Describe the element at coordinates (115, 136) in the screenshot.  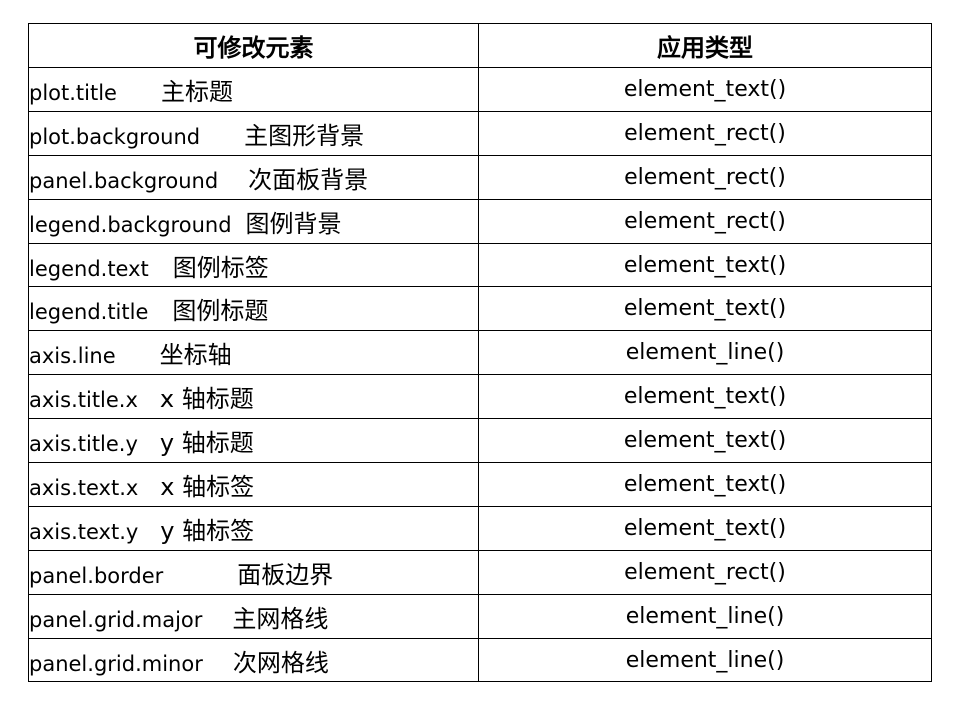
I see `element-key: plot.background` at that location.